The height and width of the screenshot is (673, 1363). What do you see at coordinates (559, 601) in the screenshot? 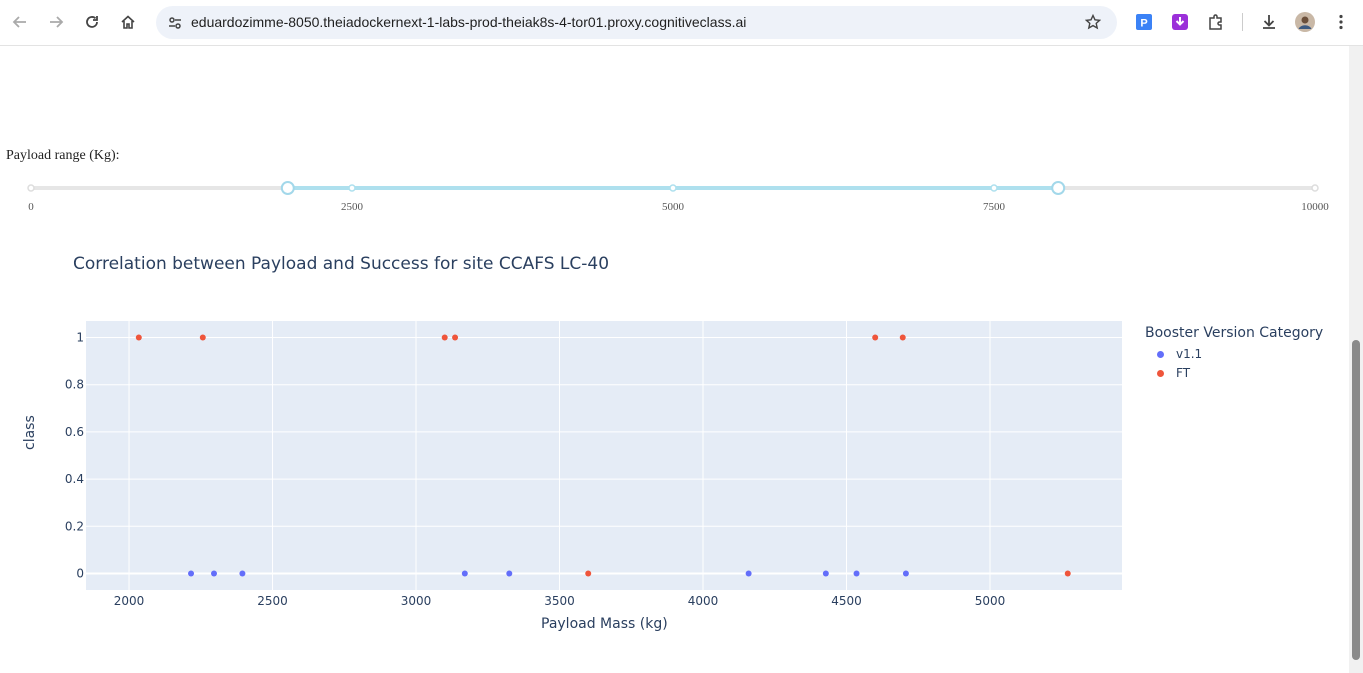
I see `x-tick-label: 3500` at bounding box center [559, 601].